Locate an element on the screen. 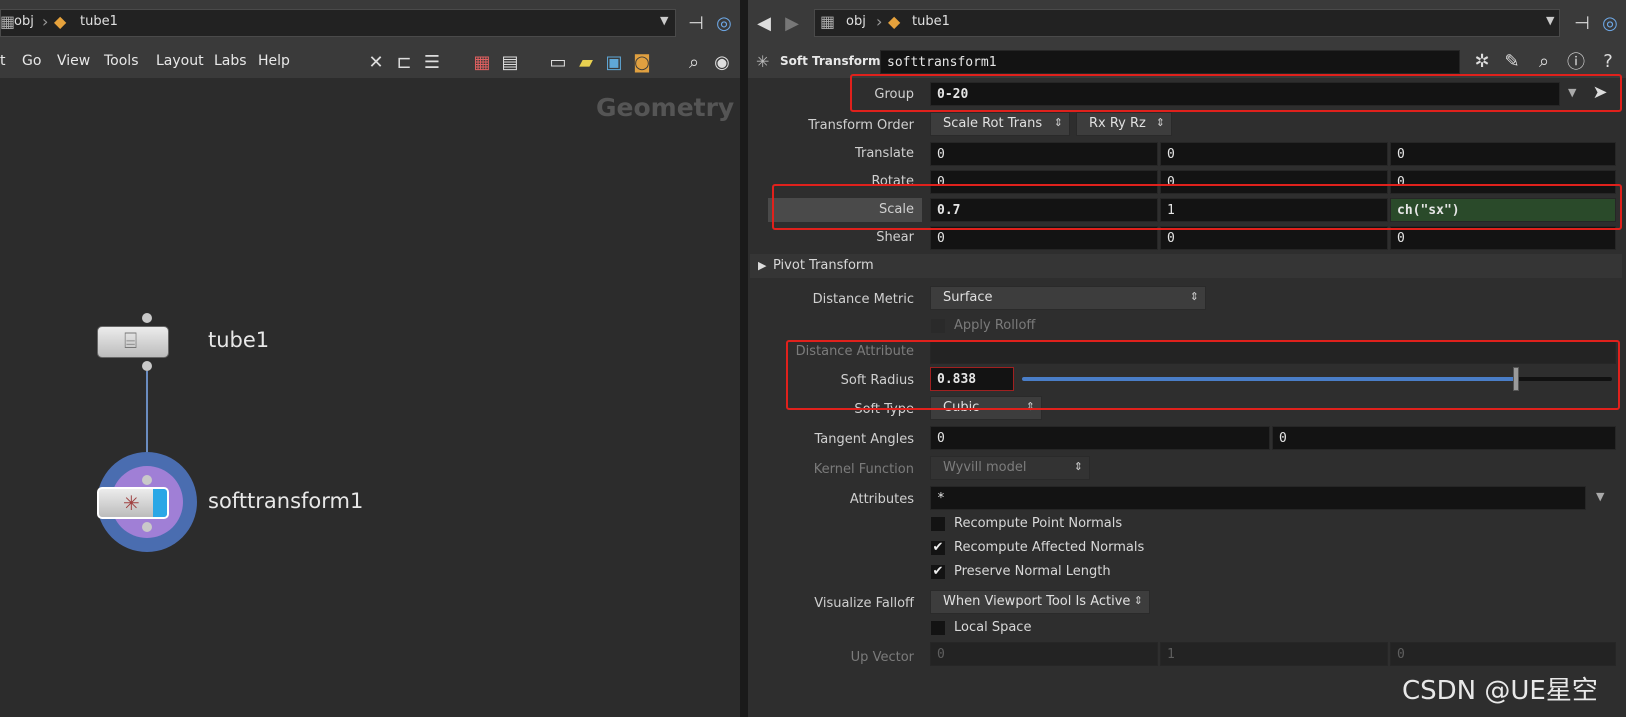 This screenshot has width=1626, height=717. param-path-root: obj is located at coordinates (856, 21).